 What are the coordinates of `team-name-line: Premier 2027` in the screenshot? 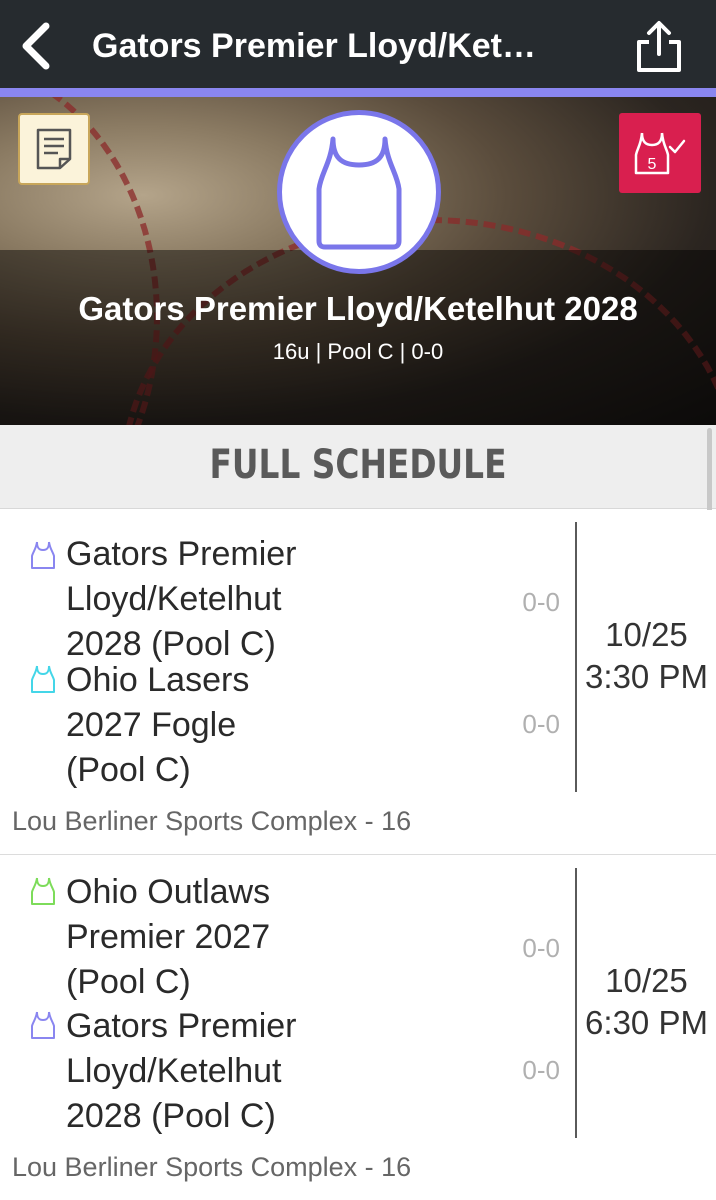 It's located at (168, 937).